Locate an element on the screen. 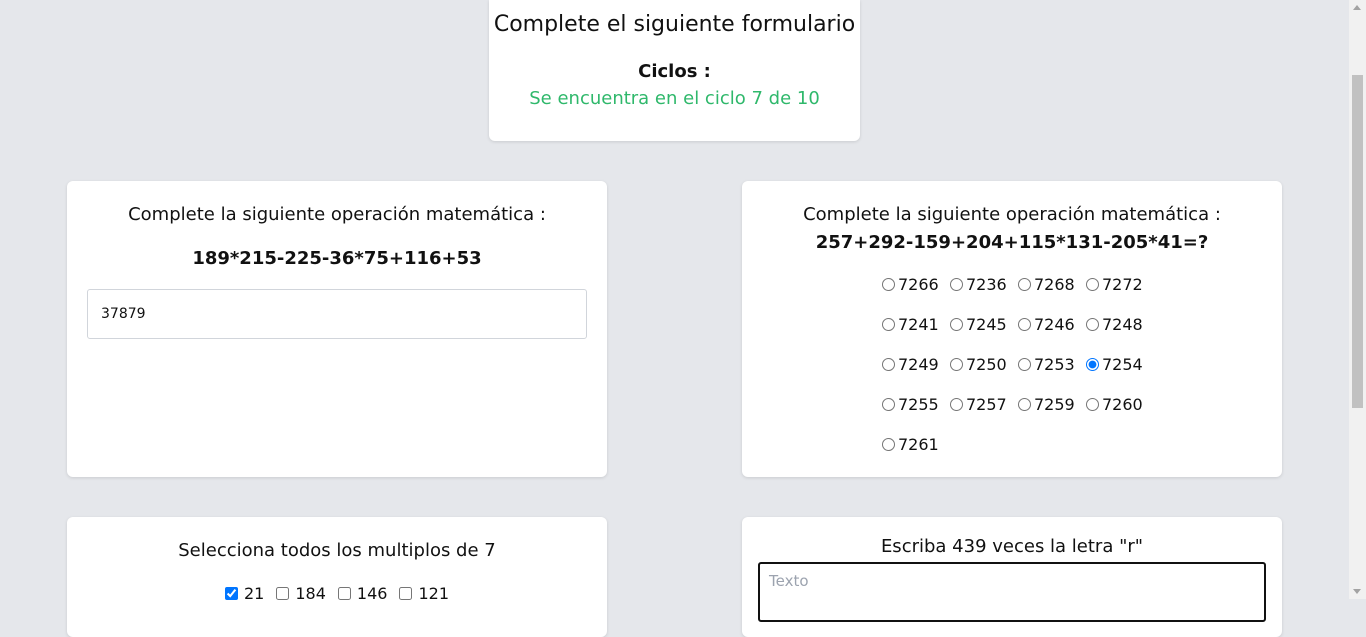 The image size is (1366, 637). multiples-options: 21 184 146 121 is located at coordinates (337, 593).